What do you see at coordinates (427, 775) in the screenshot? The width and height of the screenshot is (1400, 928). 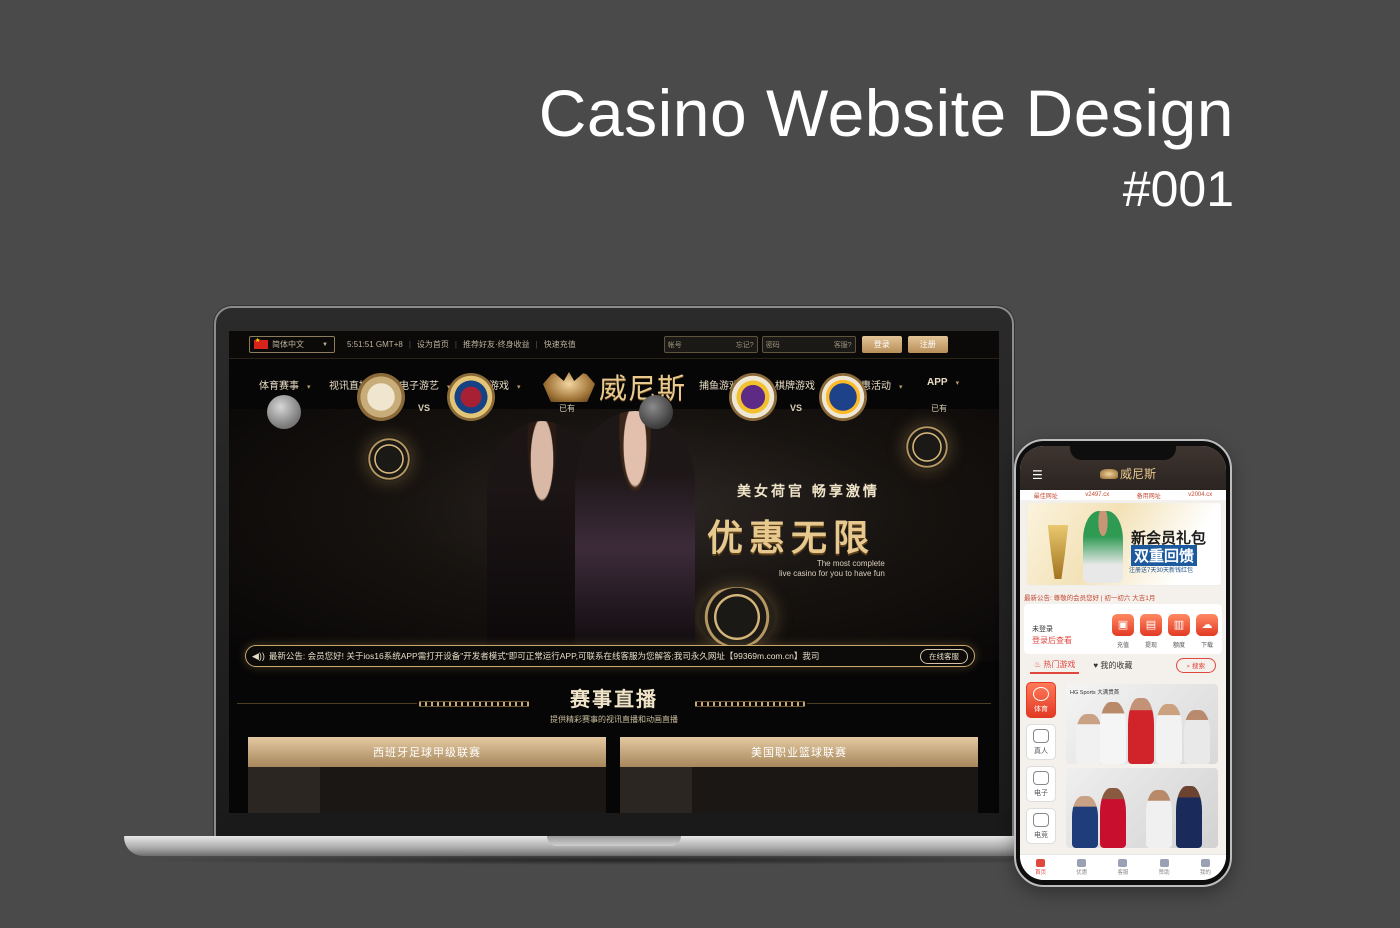 I see `match-card: 西班牙足球甲级联赛` at bounding box center [427, 775].